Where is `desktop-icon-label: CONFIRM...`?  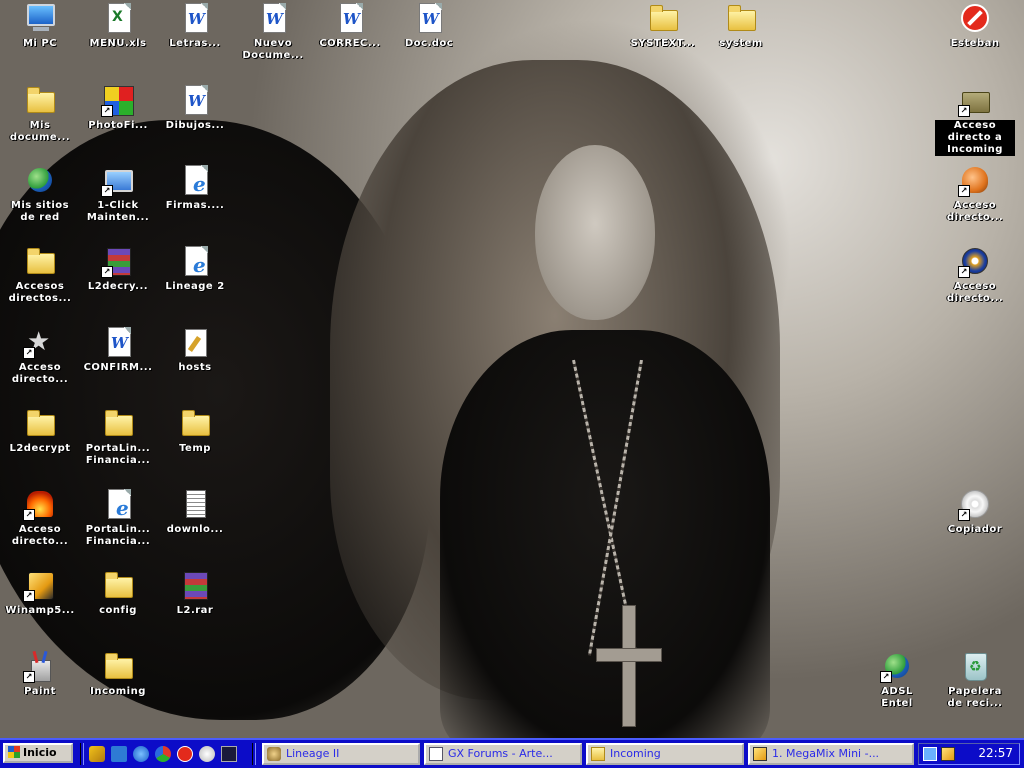 desktop-icon-label: CONFIRM... is located at coordinates (118, 367).